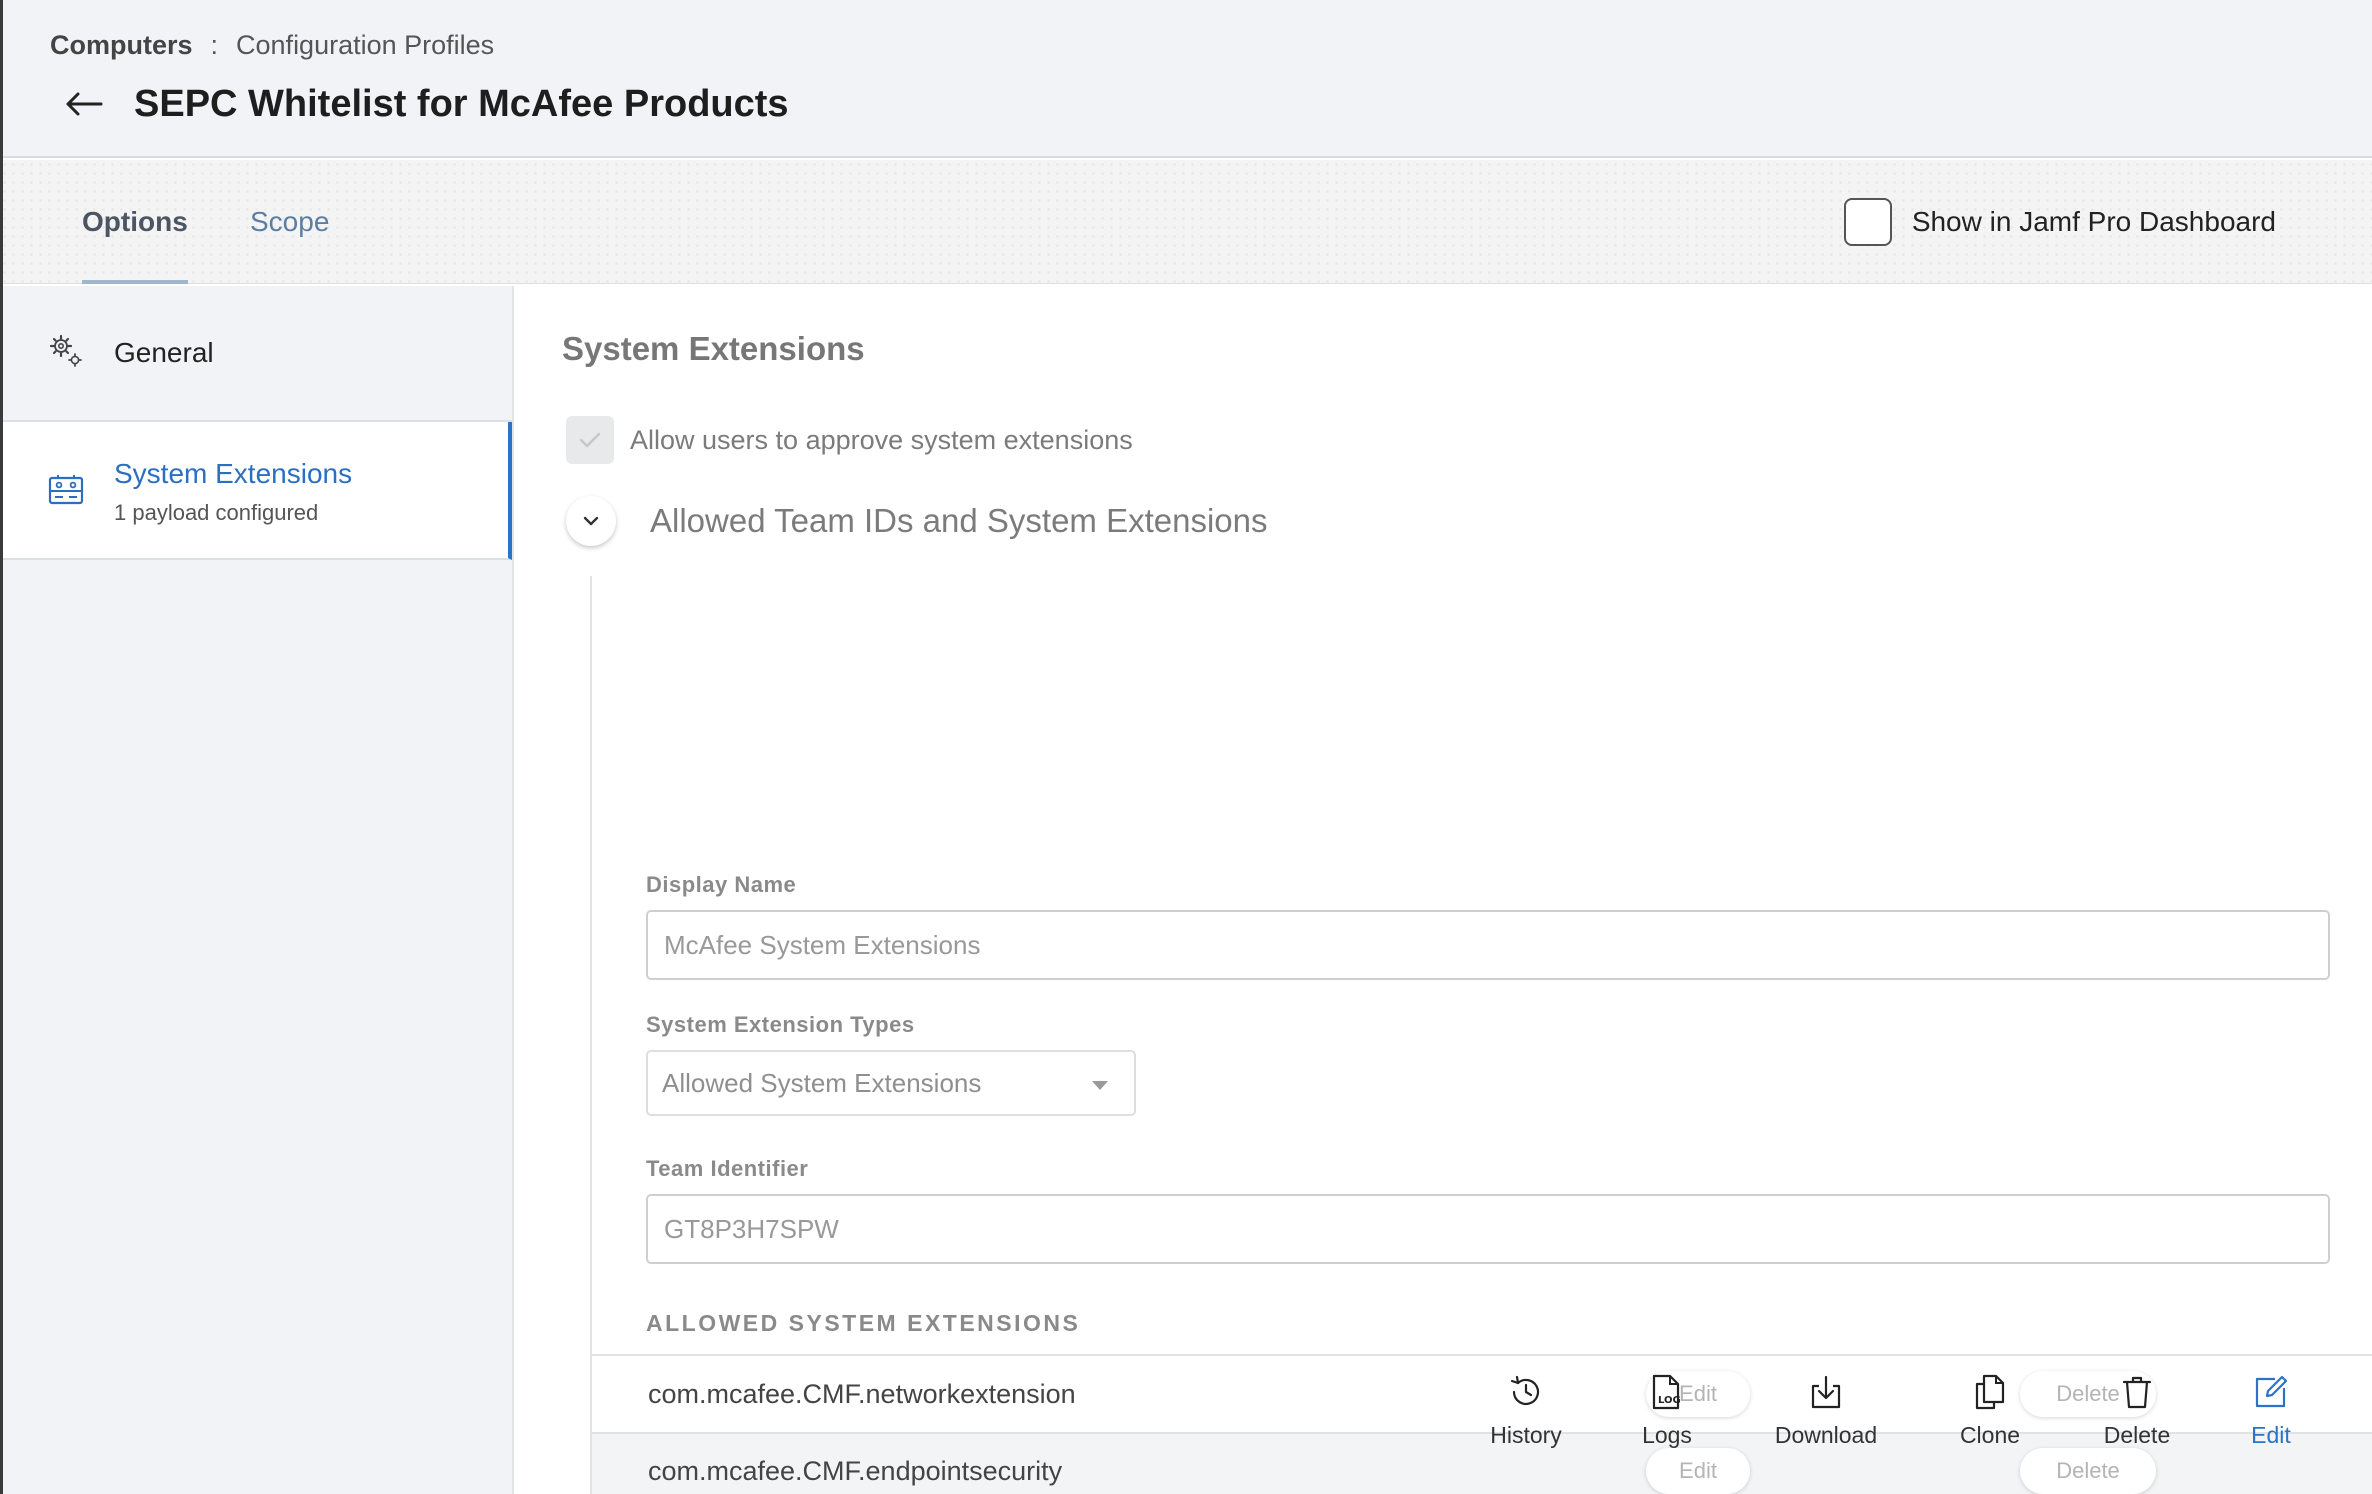 Image resolution: width=2372 pixels, height=1494 pixels. What do you see at coordinates (84, 104) in the screenshot?
I see `back-arrow-icon` at bounding box center [84, 104].